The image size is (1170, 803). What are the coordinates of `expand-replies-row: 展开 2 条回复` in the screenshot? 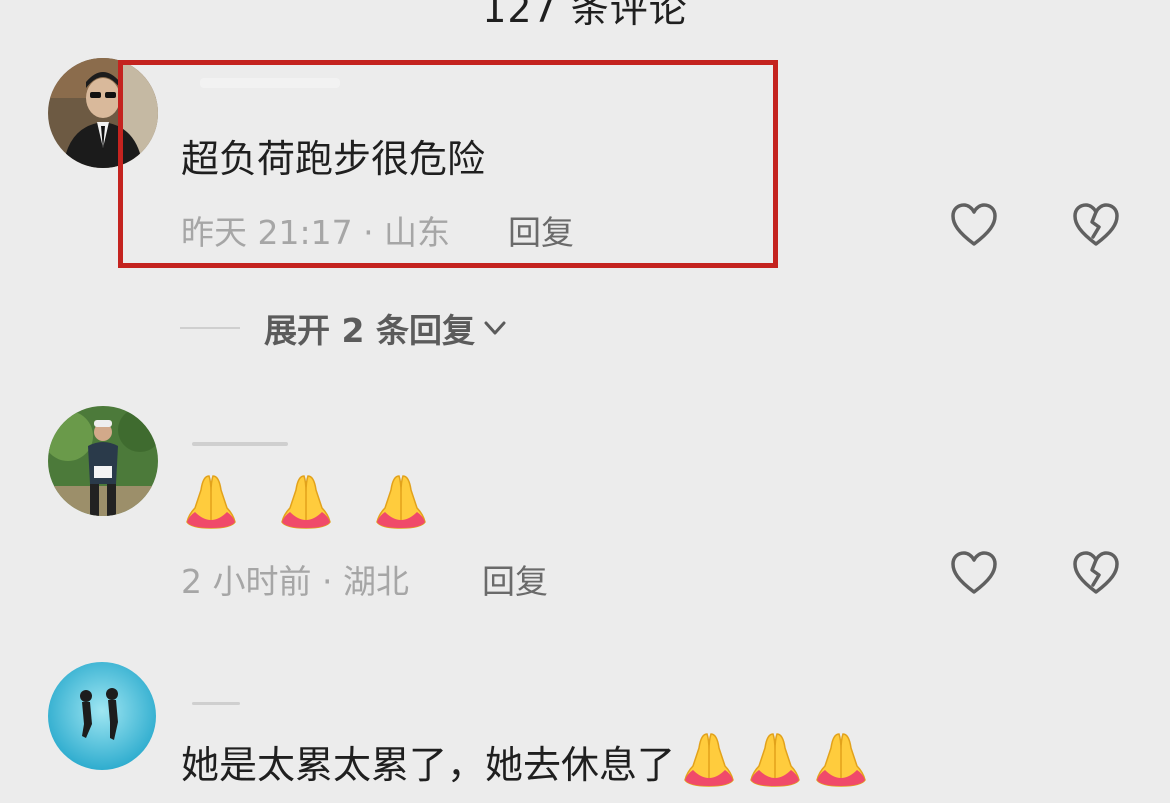 It's located at (344, 328).